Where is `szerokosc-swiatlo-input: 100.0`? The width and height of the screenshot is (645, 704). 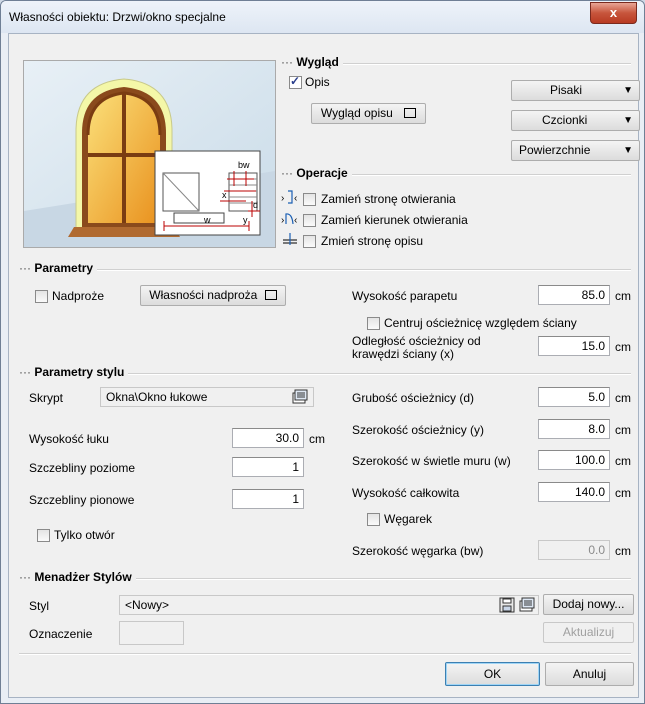
szerokosc-swiatlo-input: 100.0 is located at coordinates (574, 460).